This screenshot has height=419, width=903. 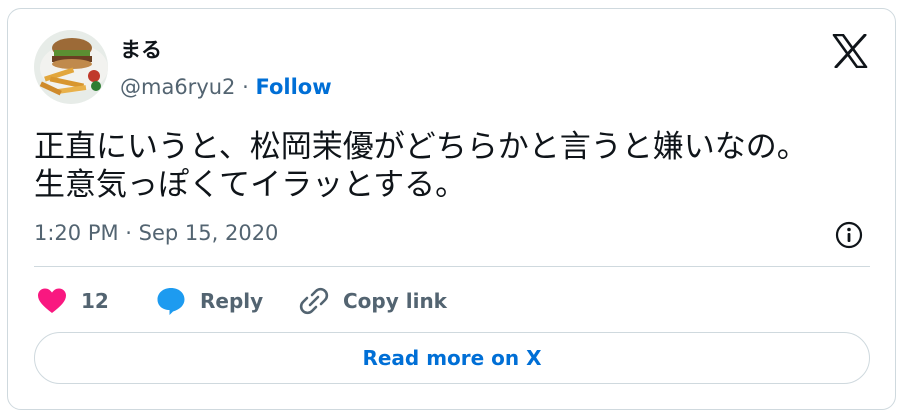 What do you see at coordinates (73, 301) in the screenshot?
I see `like-button: 12` at bounding box center [73, 301].